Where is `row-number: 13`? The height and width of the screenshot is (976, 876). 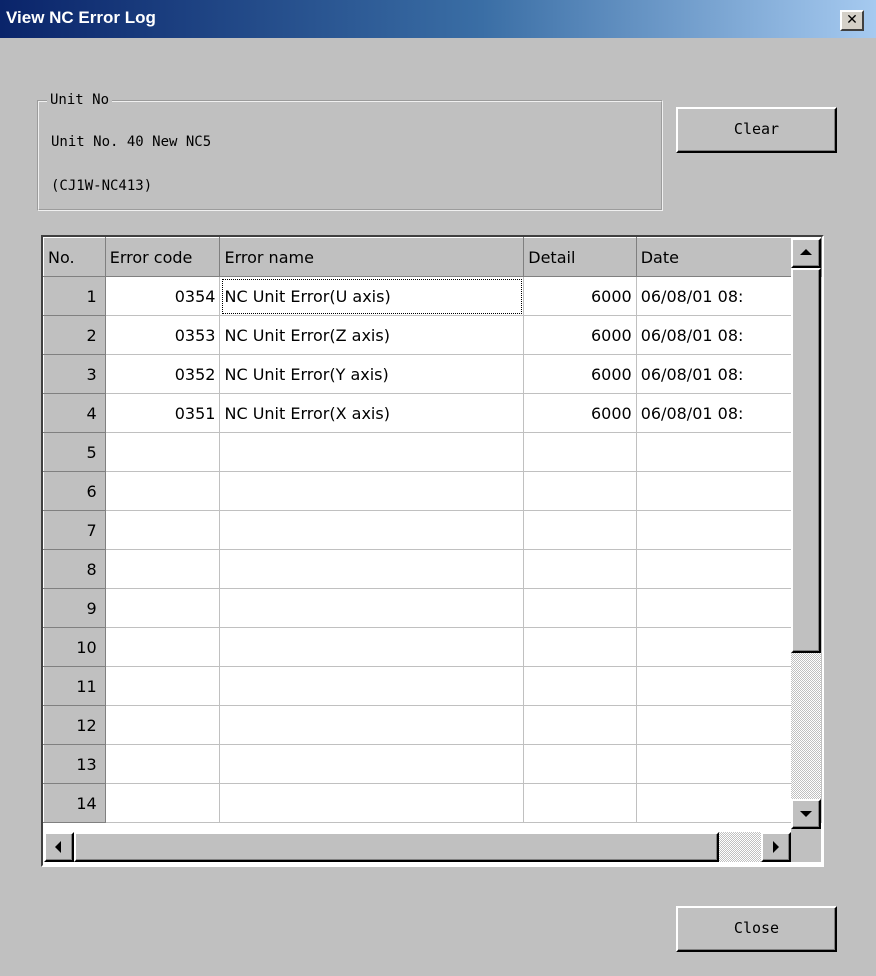 row-number: 13 is located at coordinates (74, 764).